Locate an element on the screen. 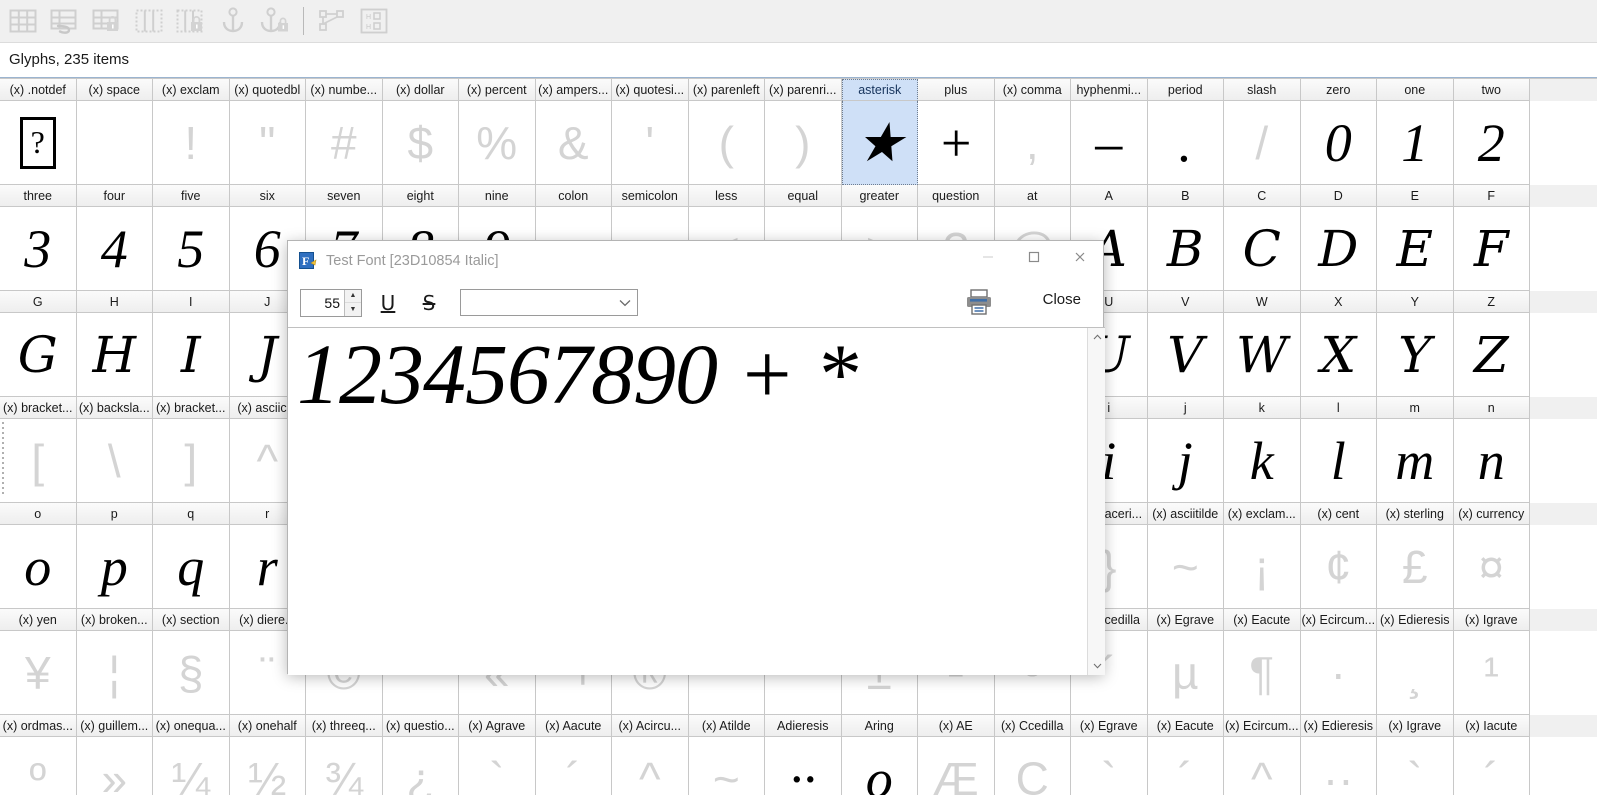 The image size is (1597, 795). maximize-button is located at coordinates (1034, 257).